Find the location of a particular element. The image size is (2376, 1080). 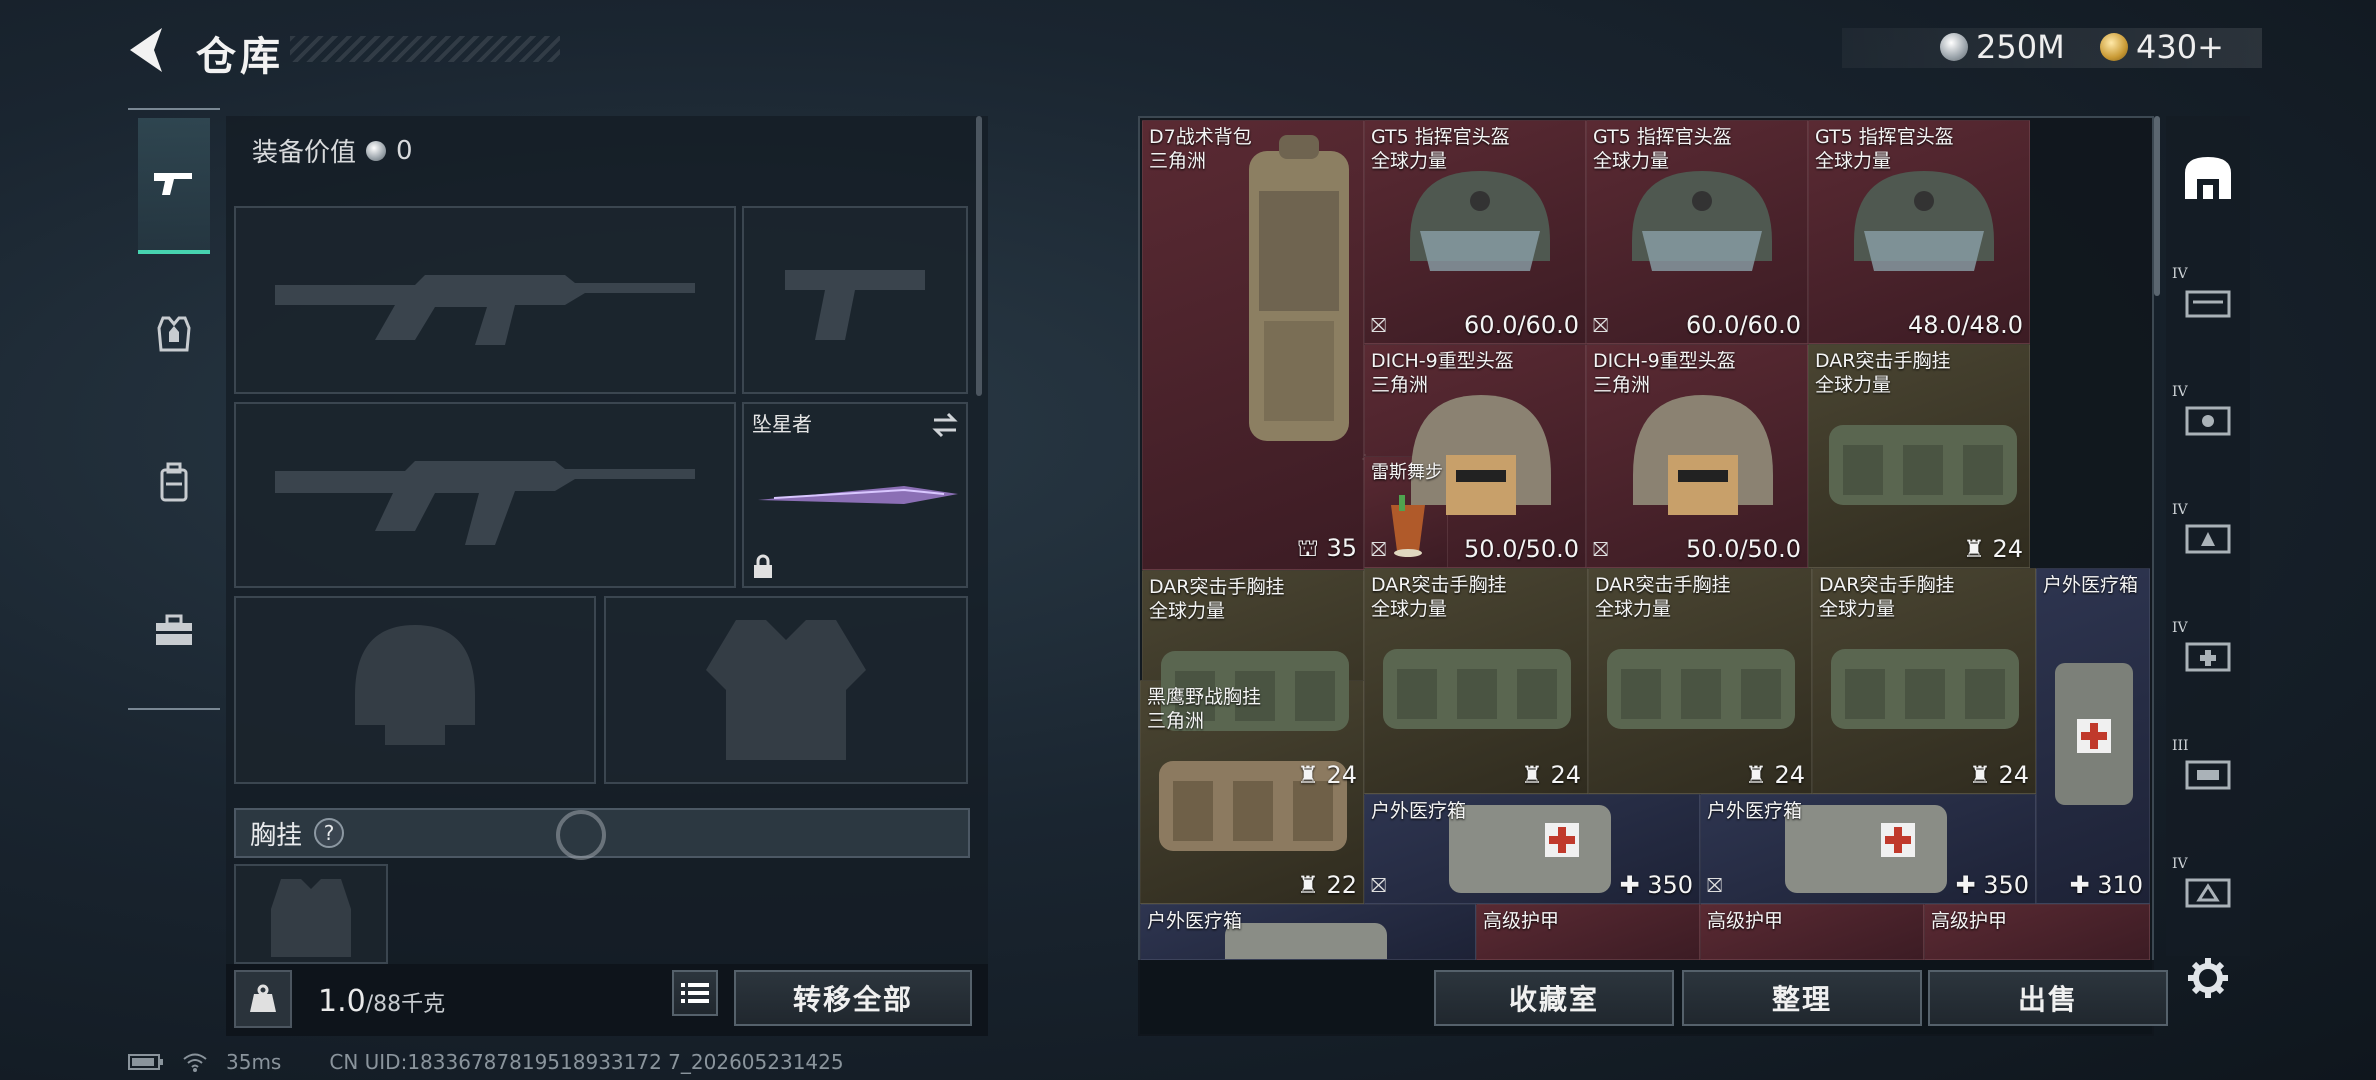

transfer-all-button: 转移全部 is located at coordinates (853, 998).